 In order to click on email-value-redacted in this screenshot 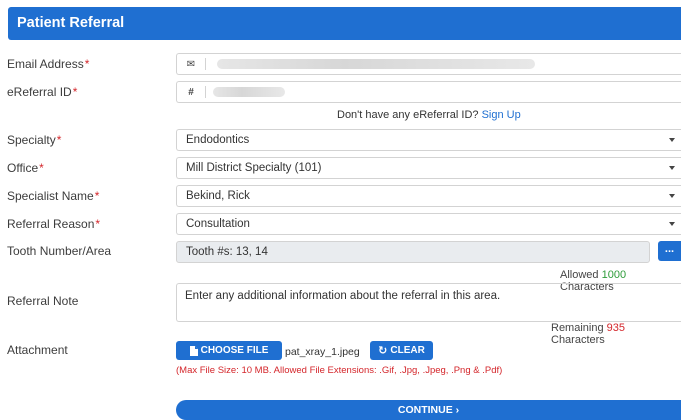, I will do `click(376, 64)`.